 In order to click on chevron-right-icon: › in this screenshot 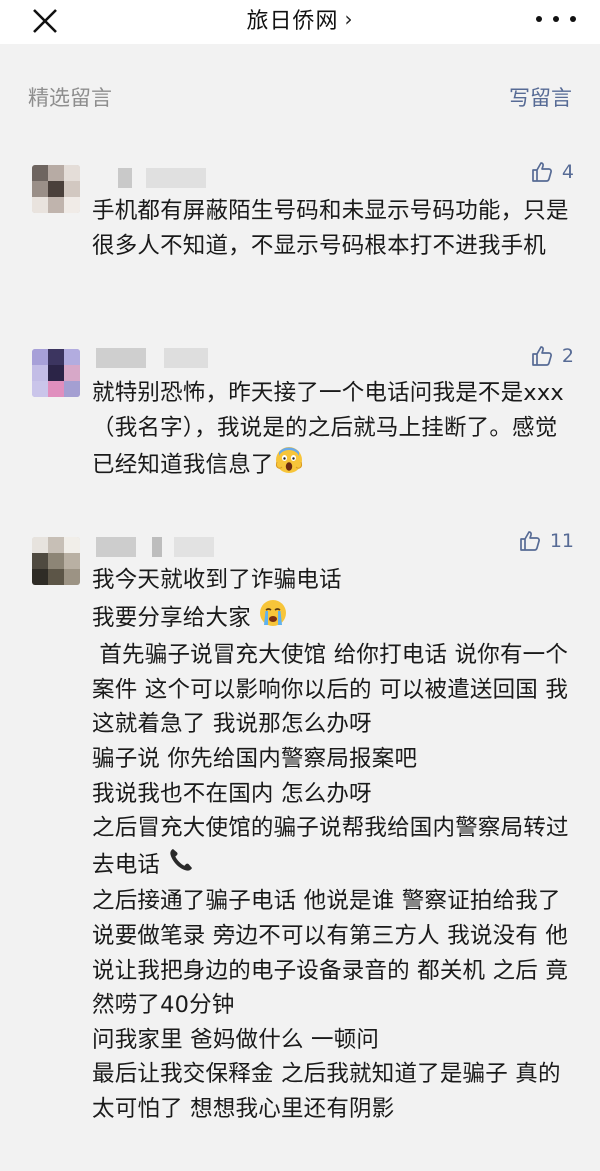, I will do `click(349, 19)`.